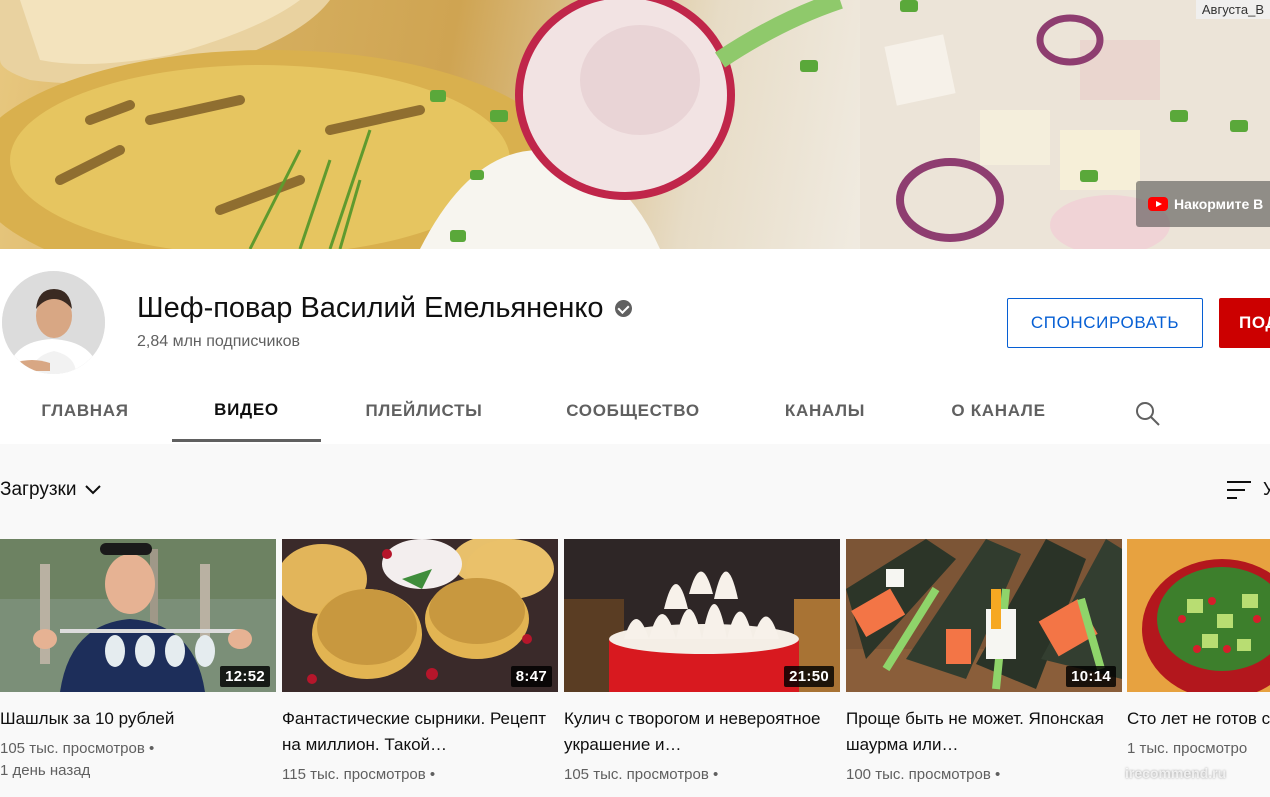  Describe the element at coordinates (1105, 323) in the screenshot. I see `sponsor-button: СПОНСИРОВАТЬ` at that location.